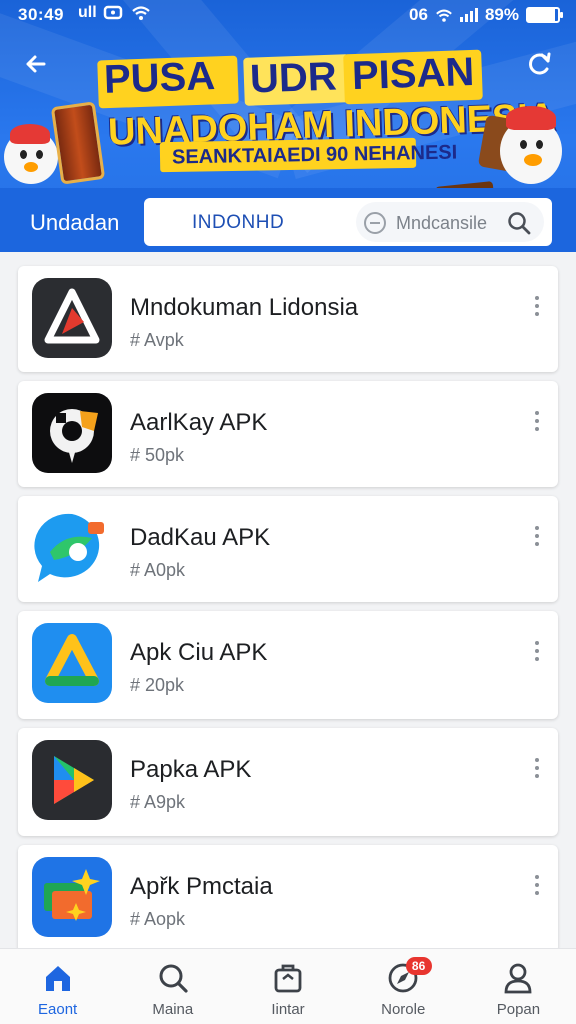 The image size is (576, 1024). Describe the element at coordinates (87, 12) in the screenshot. I see `carrier-marks: ull` at that location.